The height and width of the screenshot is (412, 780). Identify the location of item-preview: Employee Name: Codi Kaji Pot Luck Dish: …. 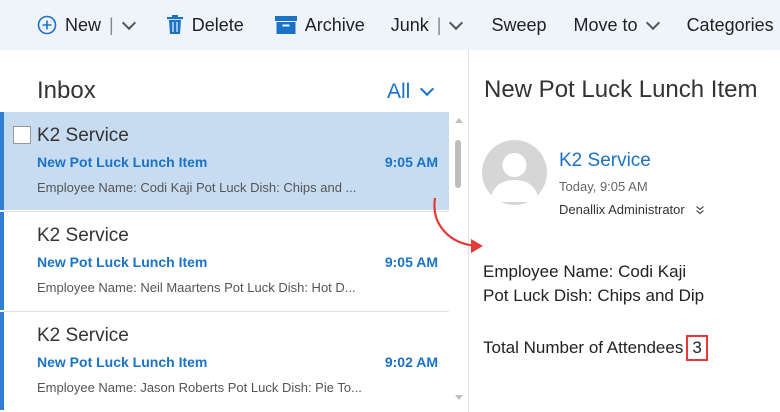
(197, 187).